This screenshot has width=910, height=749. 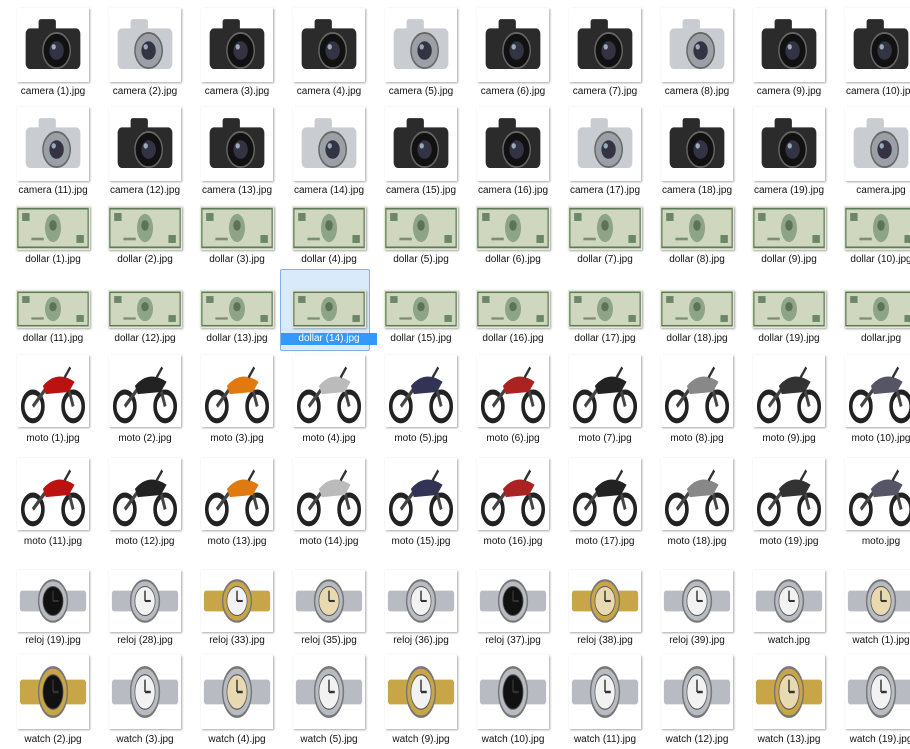 What do you see at coordinates (877, 91) in the screenshot?
I see `file-name-label: camera (10).jpg` at bounding box center [877, 91].